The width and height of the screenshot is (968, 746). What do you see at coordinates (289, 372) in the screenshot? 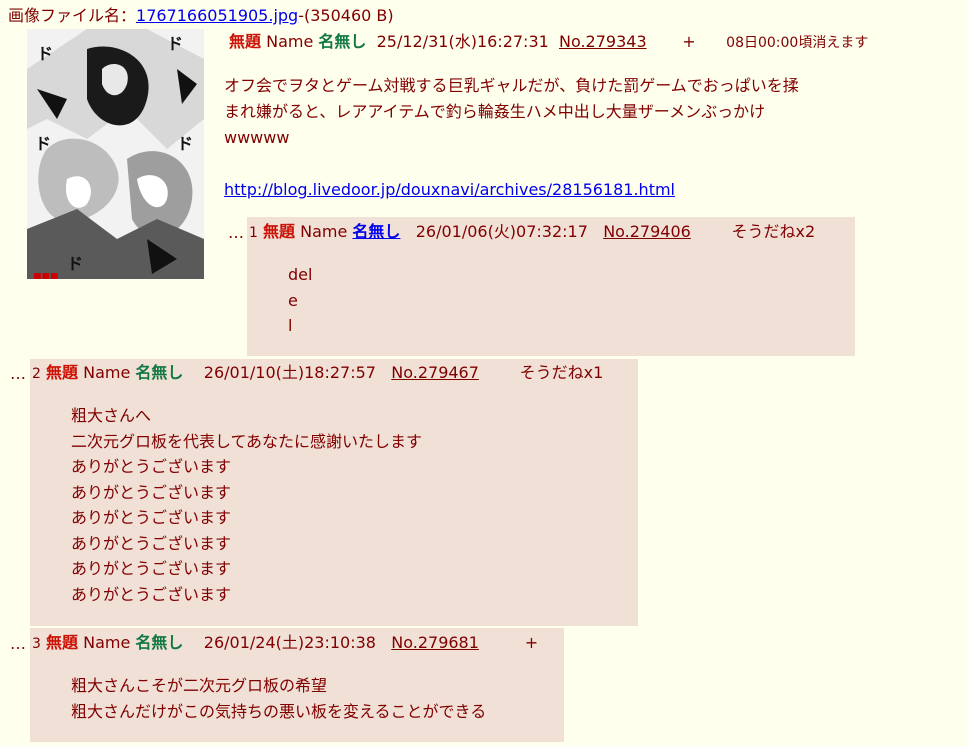
I see `reply-2-date: 26/01/10(土)18:27:57` at bounding box center [289, 372].